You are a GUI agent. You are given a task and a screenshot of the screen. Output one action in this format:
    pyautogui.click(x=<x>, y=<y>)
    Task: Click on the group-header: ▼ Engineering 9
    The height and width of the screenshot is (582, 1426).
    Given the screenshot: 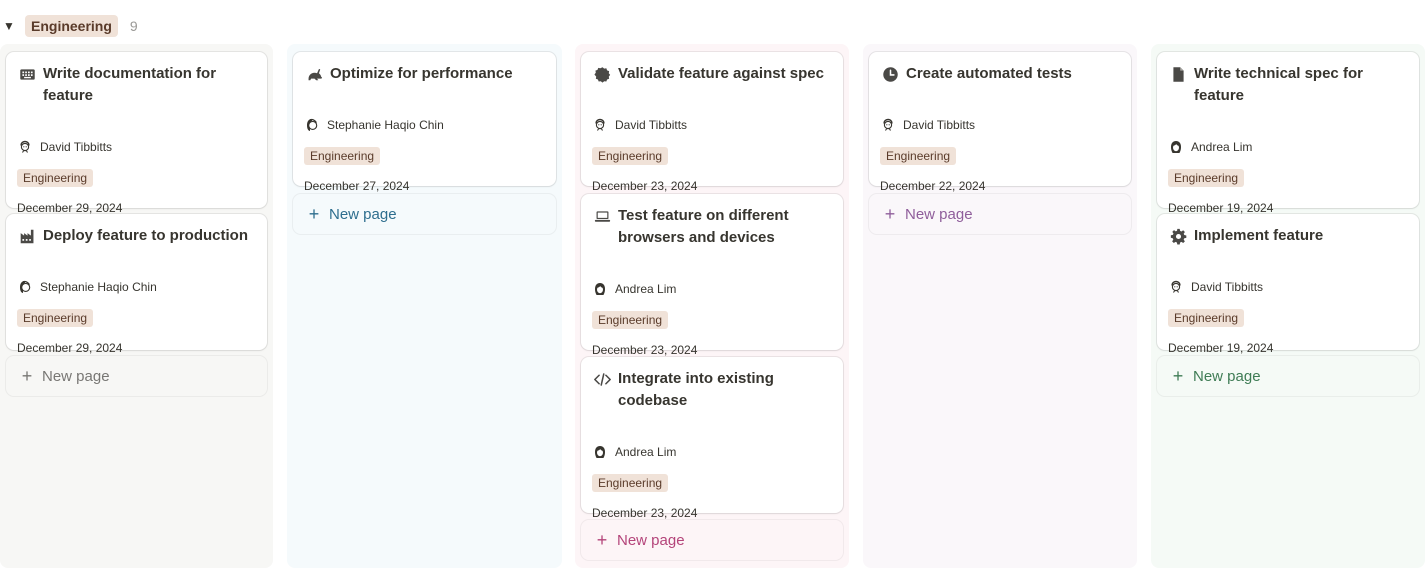 What is the action you would take?
    pyautogui.click(x=69, y=26)
    